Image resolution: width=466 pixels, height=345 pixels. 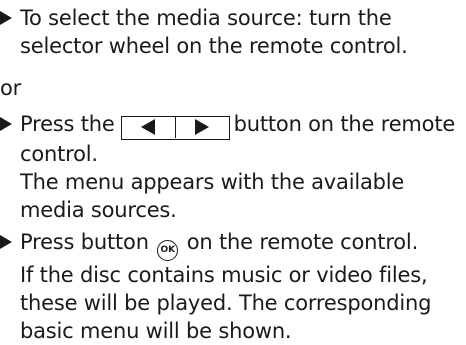 I want to click on right-button, so click(x=201, y=127).